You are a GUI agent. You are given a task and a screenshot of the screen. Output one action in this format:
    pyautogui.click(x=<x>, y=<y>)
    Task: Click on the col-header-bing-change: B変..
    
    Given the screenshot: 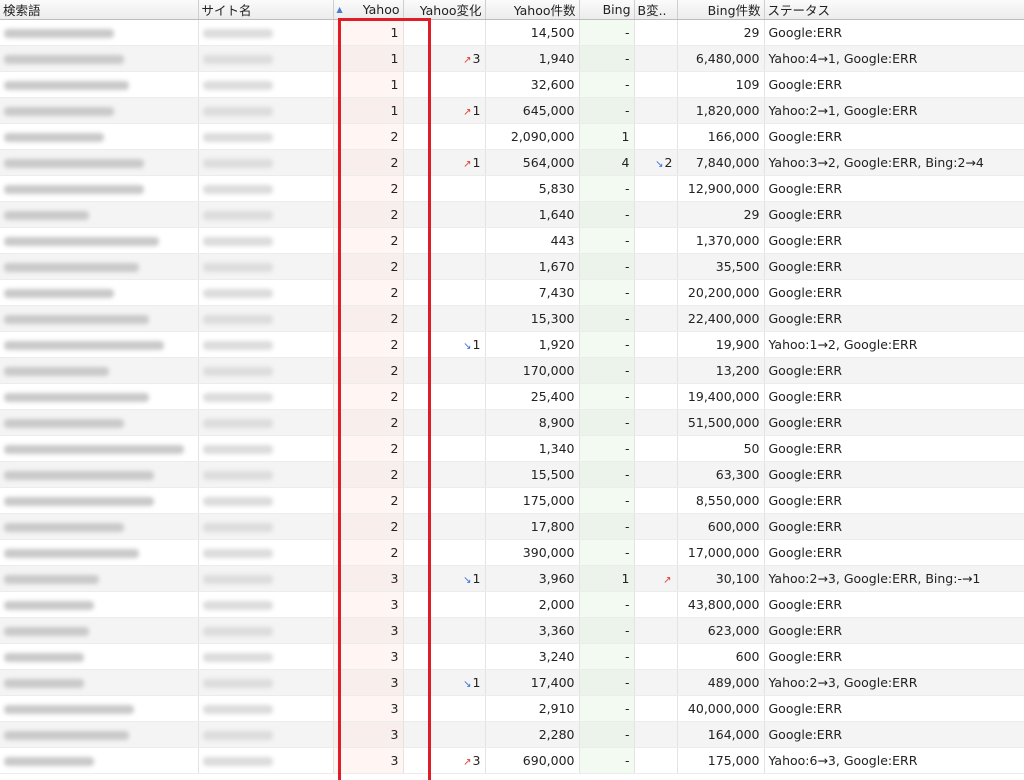 What is the action you would take?
    pyautogui.click(x=656, y=10)
    